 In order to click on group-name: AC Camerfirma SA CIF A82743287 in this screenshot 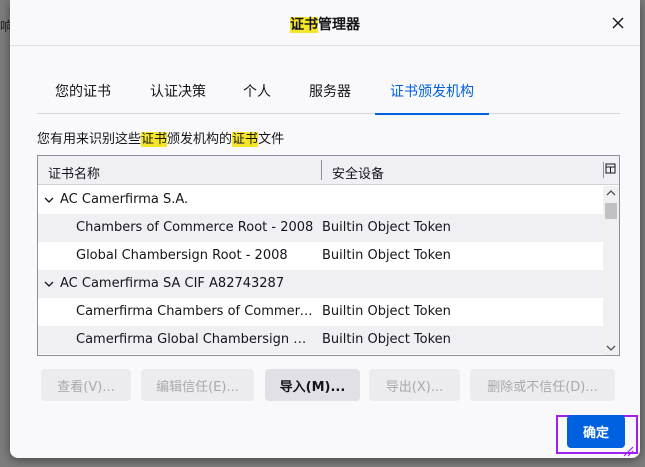, I will do `click(172, 283)`.